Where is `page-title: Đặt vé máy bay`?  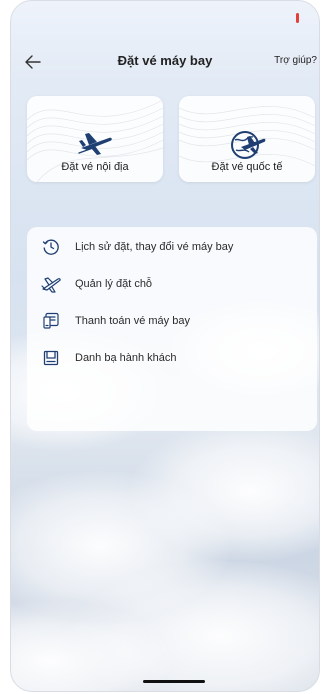
page-title: Đặt vé máy bay is located at coordinates (165, 60).